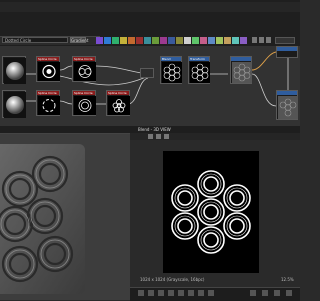 Image resolution: width=320 pixels, height=301 pixels. Describe the element at coordinates (84, 103) in the screenshot. I see `node-spline-circle-4: Spline Circle` at that location.